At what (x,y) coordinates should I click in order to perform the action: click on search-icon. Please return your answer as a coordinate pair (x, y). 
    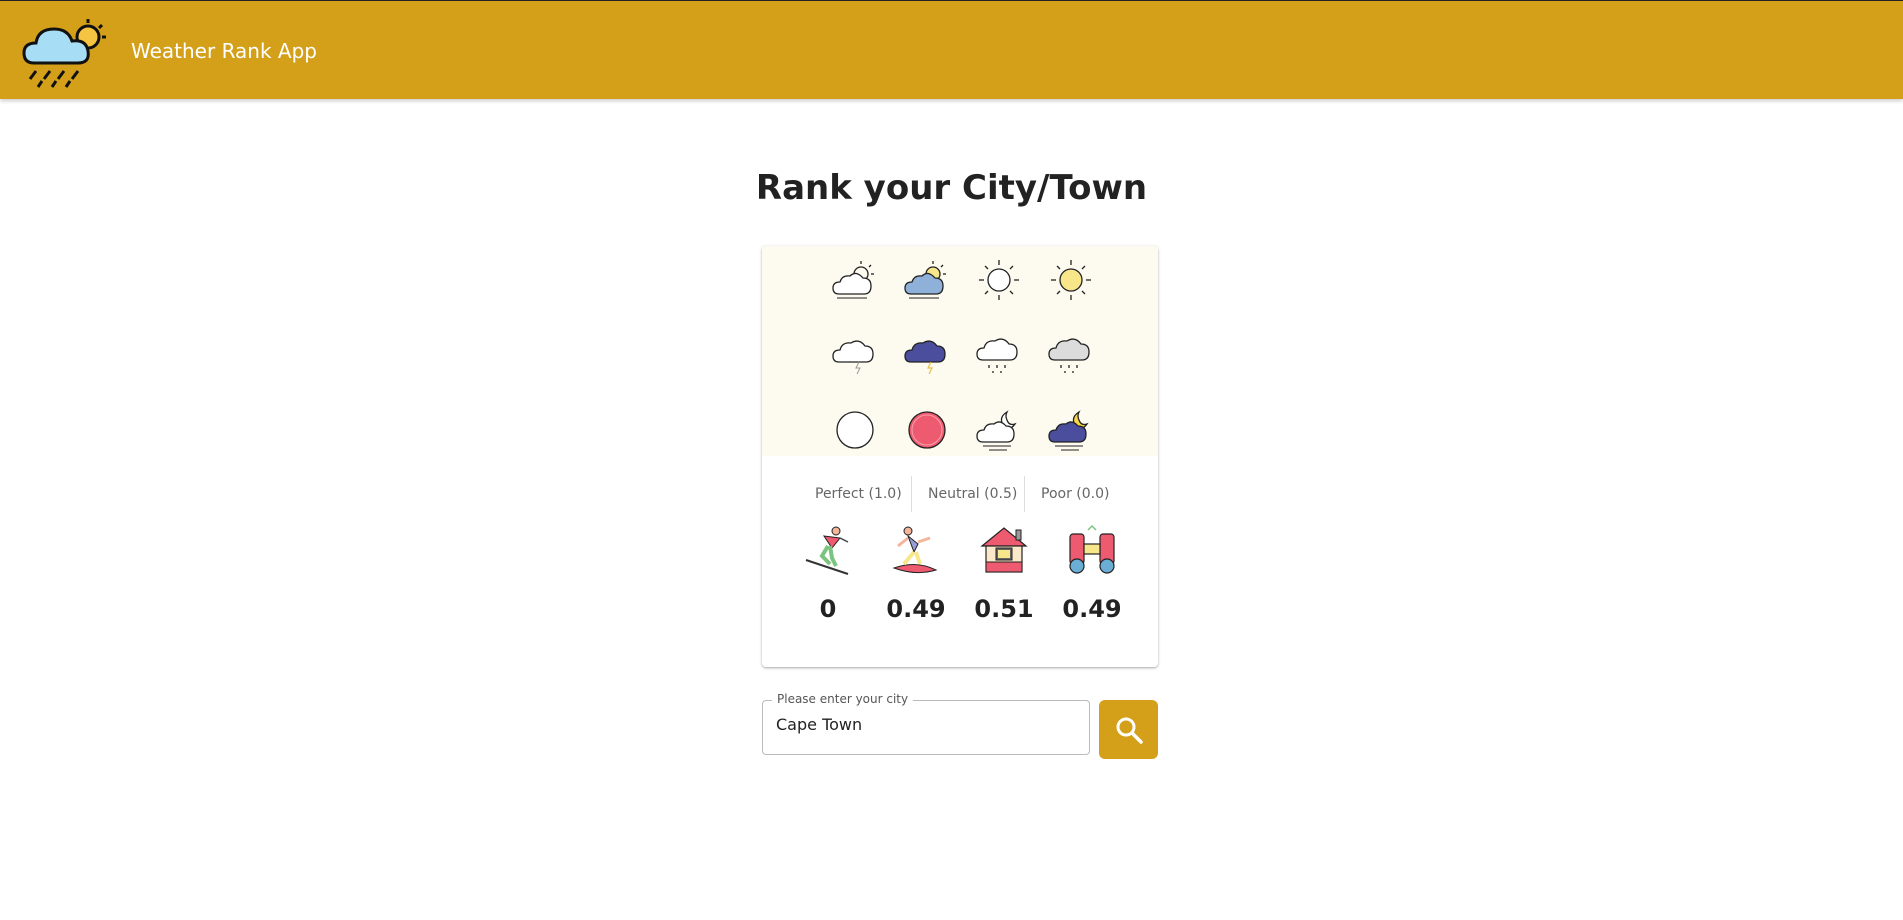
    Looking at the image, I should click on (1129, 730).